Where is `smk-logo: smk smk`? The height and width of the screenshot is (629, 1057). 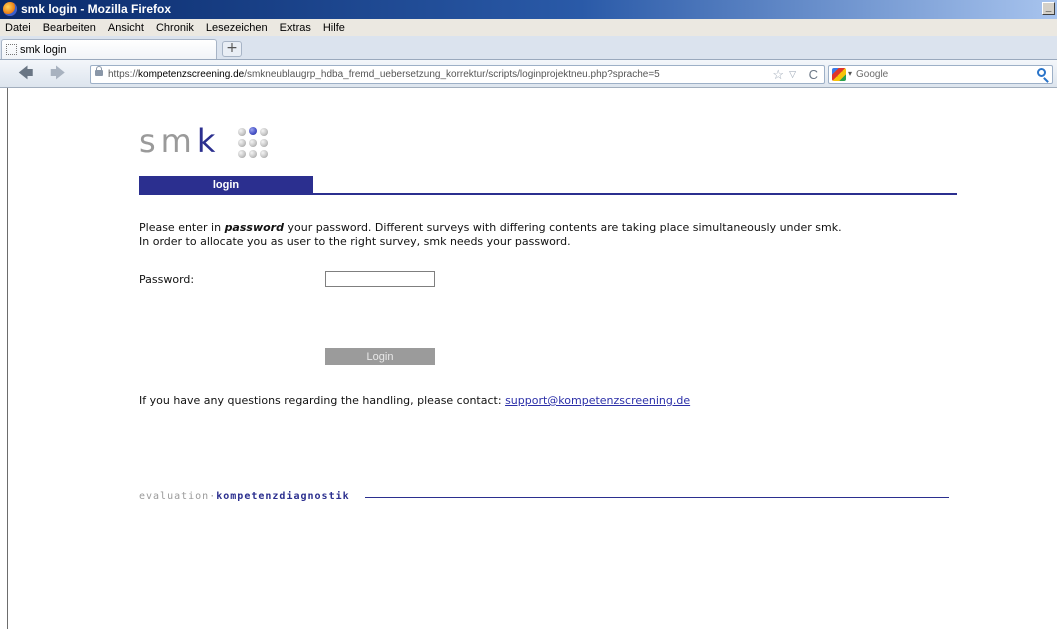 smk-logo: smk smk is located at coordinates (219, 138).